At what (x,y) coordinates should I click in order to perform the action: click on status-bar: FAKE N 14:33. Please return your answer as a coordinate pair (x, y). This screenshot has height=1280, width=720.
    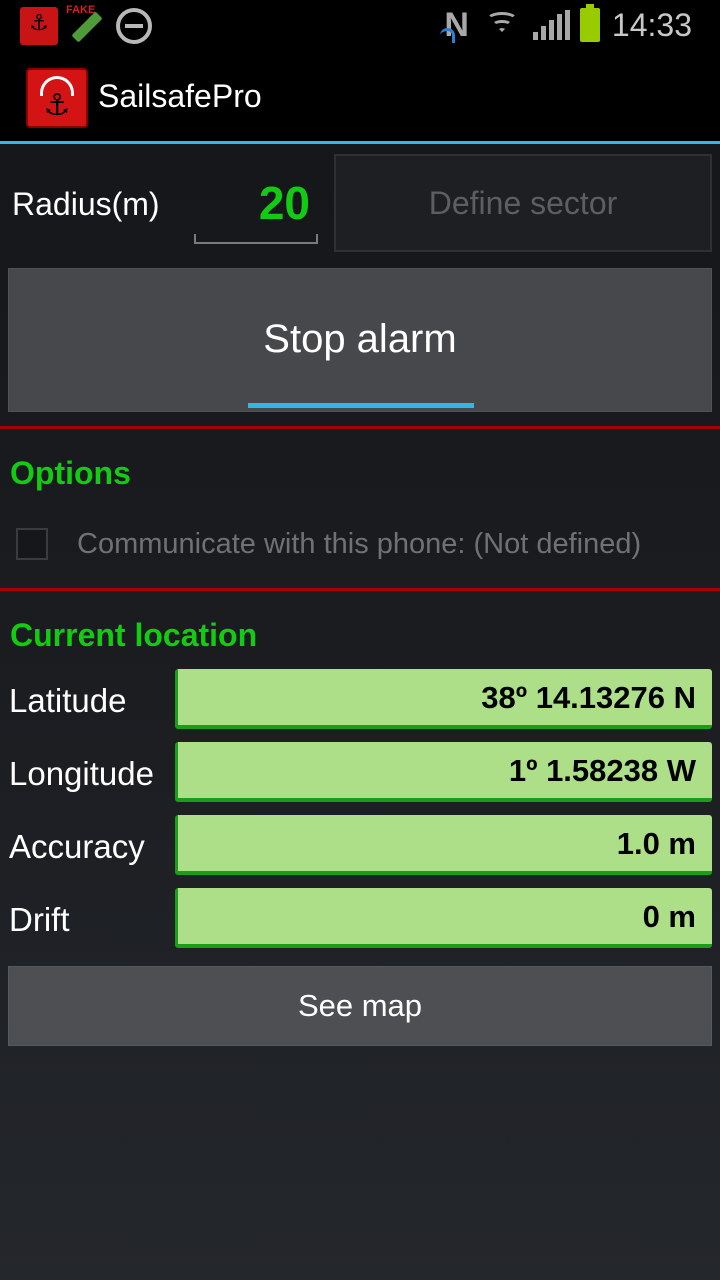
    Looking at the image, I should click on (360, 25).